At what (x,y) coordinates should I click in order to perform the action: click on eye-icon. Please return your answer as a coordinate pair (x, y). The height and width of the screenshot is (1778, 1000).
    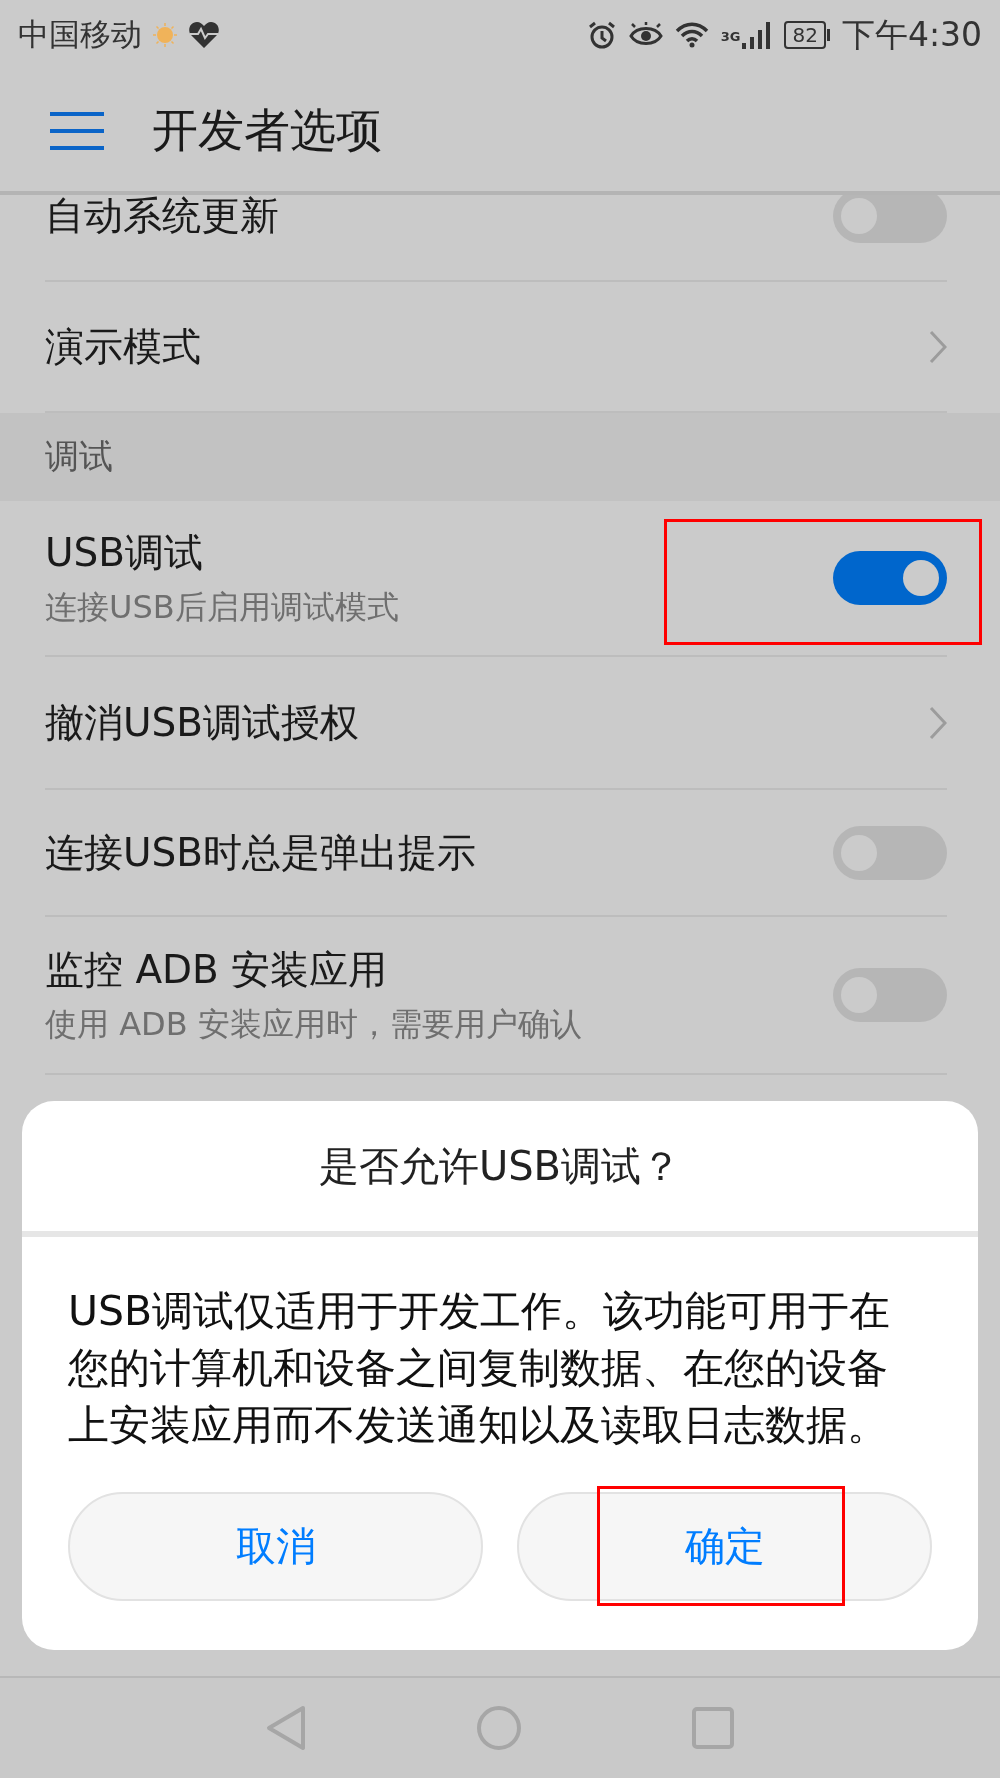
    Looking at the image, I should click on (645, 35).